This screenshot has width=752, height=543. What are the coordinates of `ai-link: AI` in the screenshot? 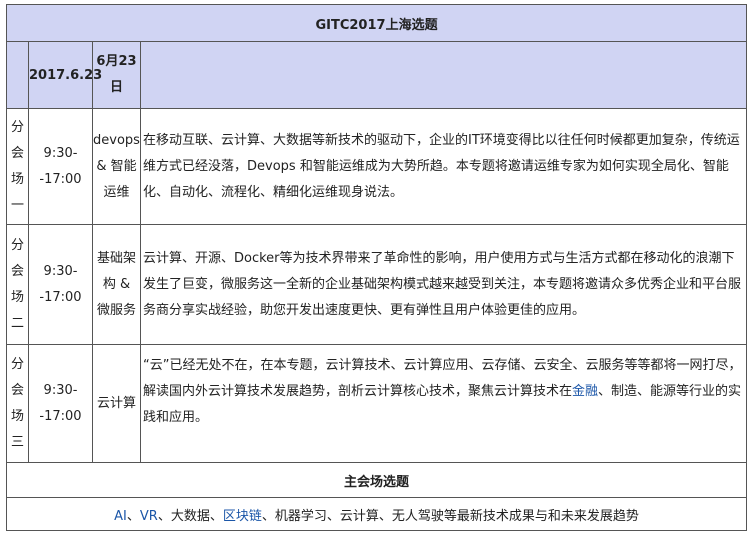 It's located at (120, 516).